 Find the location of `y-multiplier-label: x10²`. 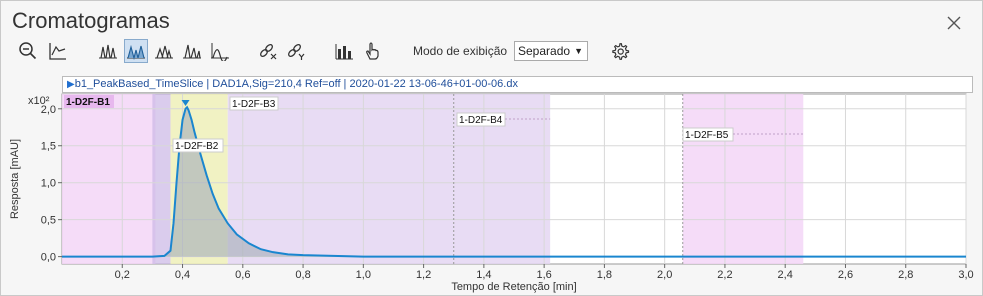

y-multiplier-label: x10² is located at coordinates (39, 101).